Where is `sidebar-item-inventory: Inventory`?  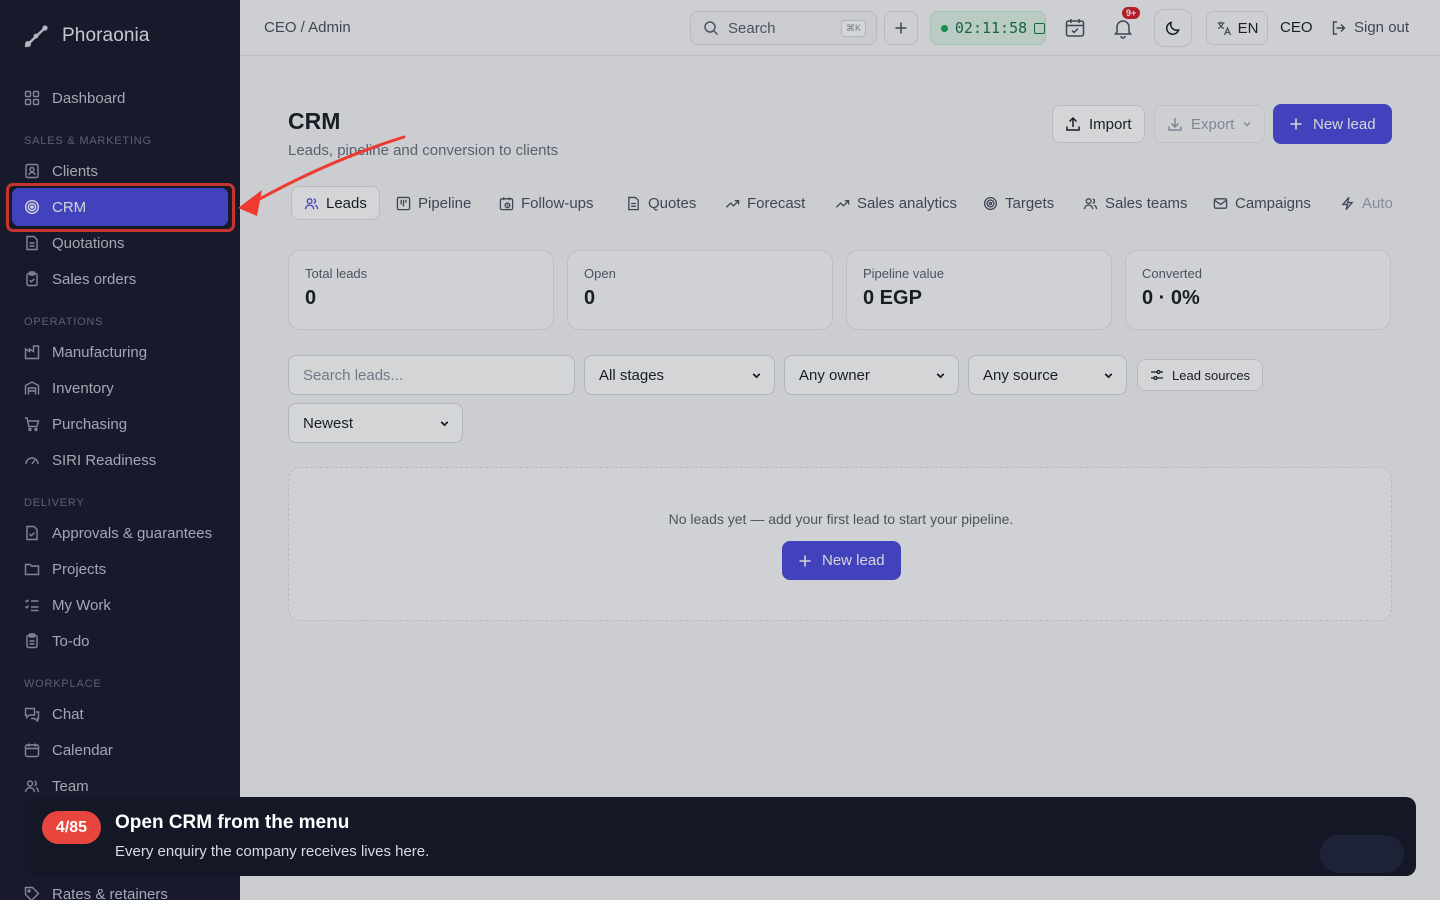
sidebar-item-inventory: Inventory is located at coordinates (69, 388).